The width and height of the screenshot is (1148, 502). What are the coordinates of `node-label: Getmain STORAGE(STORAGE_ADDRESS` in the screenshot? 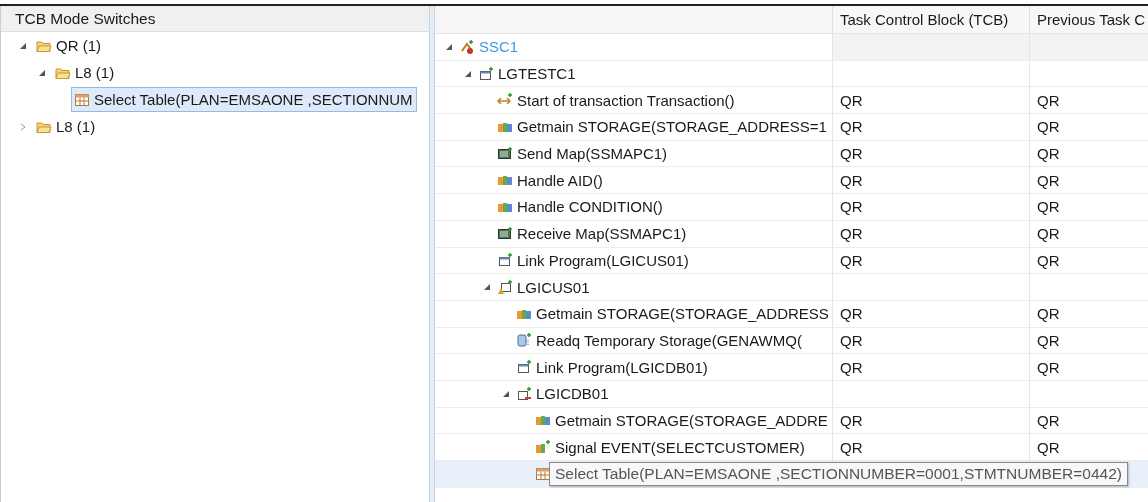 It's located at (682, 314).